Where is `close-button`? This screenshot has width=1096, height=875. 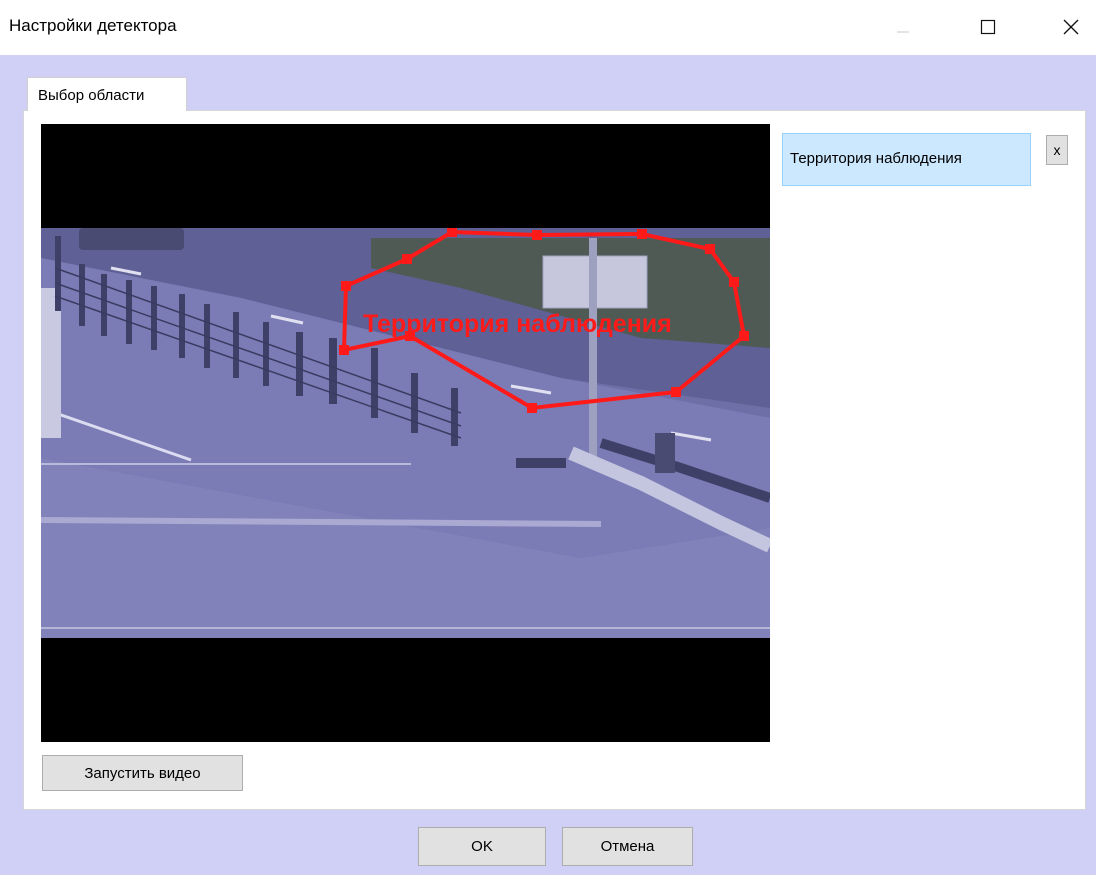 close-button is located at coordinates (1071, 27).